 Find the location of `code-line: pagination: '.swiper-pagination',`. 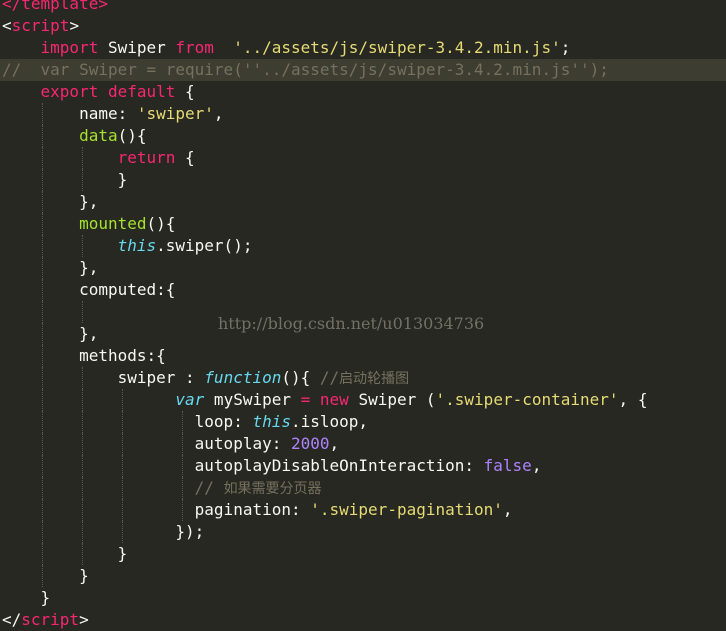

code-line: pagination: '.swiper-pagination', is located at coordinates (363, 510).